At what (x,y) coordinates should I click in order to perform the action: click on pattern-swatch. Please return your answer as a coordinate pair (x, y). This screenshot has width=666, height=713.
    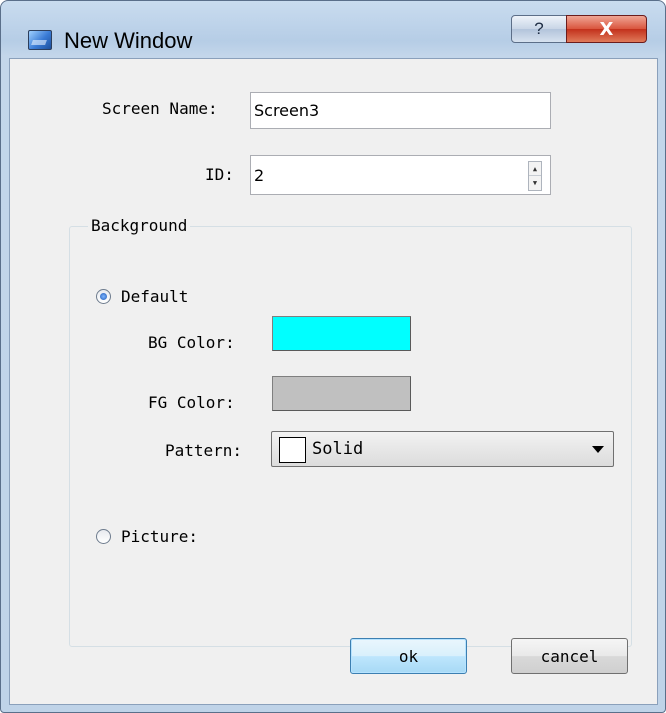
    Looking at the image, I should click on (292, 450).